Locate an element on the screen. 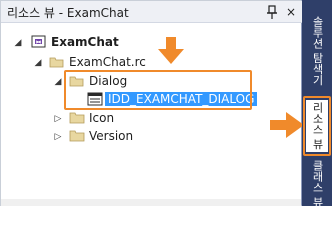  panel-titlebar: 리소스 뷰 - ExamChat × is located at coordinates (151, 12).